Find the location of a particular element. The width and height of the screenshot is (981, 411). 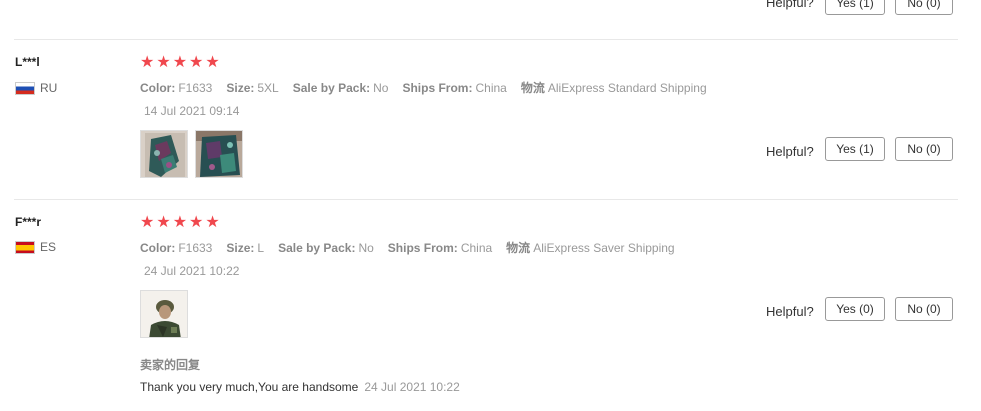

flag-spain-icon is located at coordinates (25, 247).